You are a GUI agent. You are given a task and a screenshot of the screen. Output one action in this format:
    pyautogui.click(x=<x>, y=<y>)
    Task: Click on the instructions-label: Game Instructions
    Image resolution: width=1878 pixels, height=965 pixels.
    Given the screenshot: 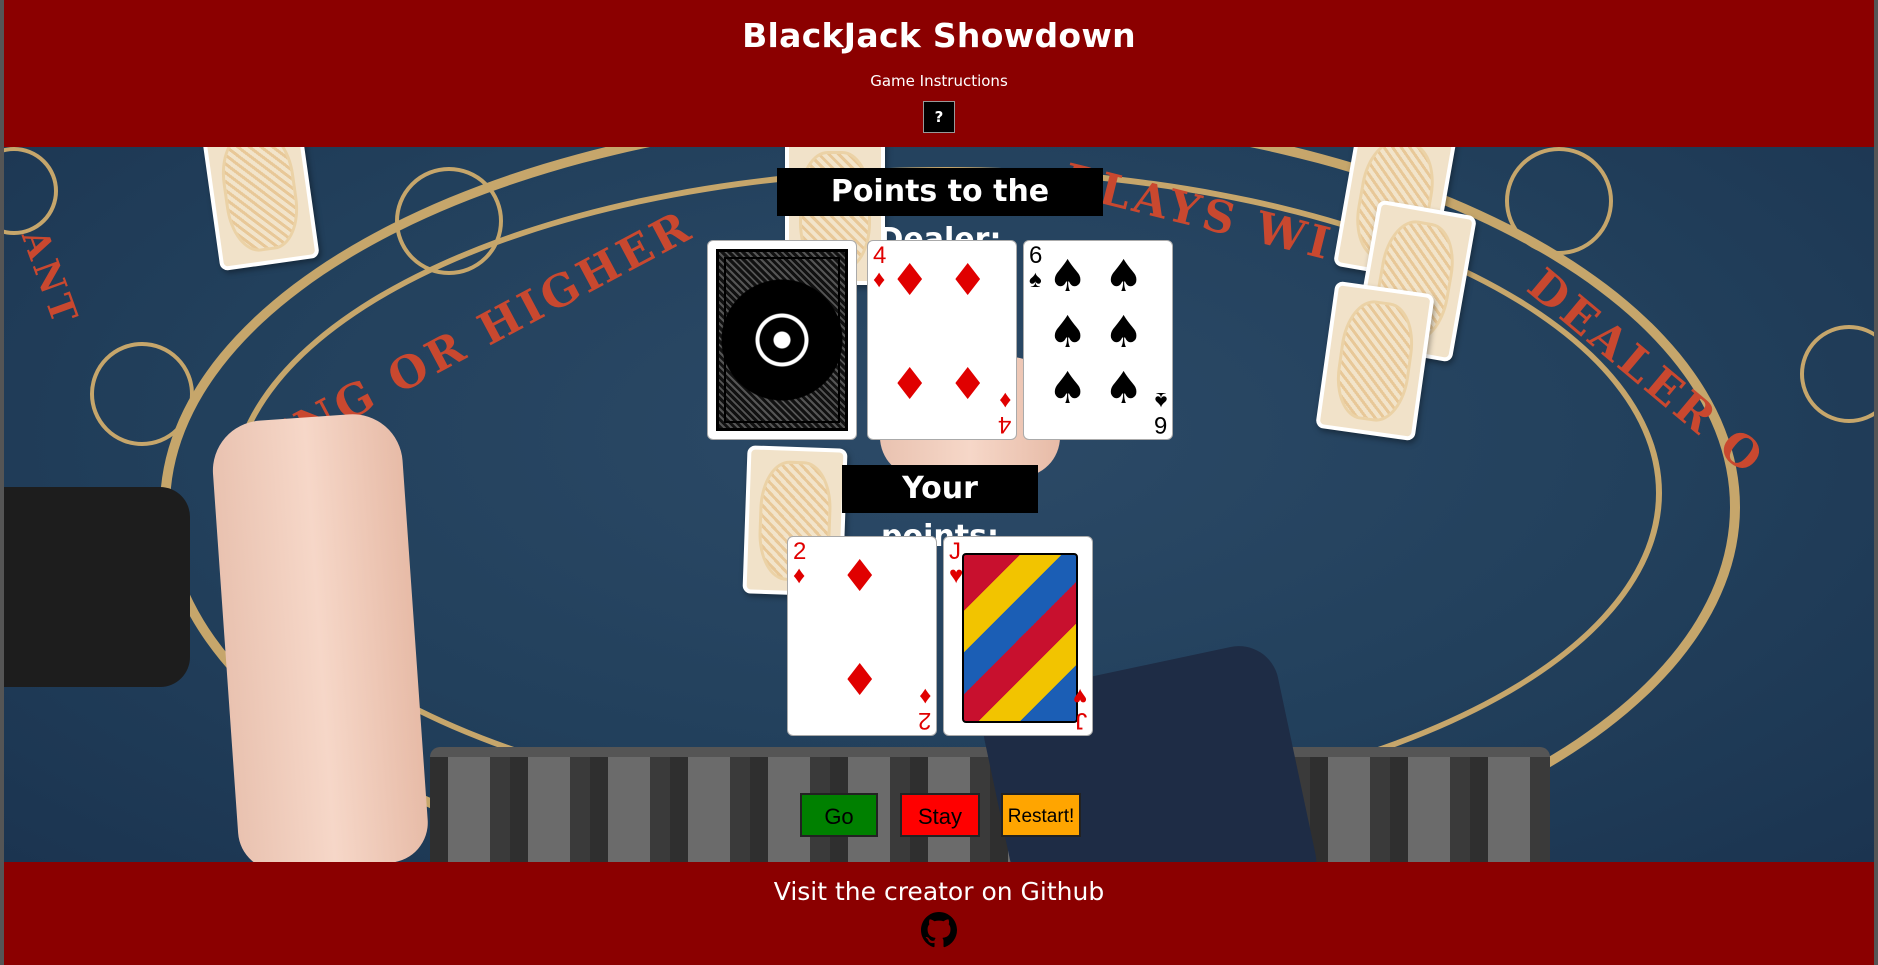 What is the action you would take?
    pyautogui.click(x=939, y=81)
    